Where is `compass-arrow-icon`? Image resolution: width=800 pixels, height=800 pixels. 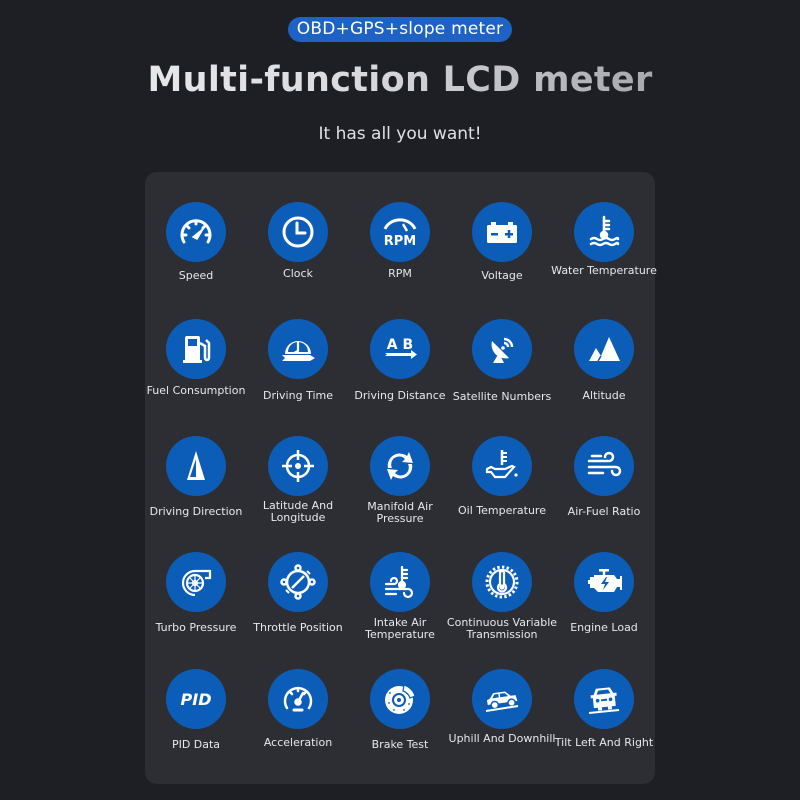
compass-arrow-icon is located at coordinates (196, 465).